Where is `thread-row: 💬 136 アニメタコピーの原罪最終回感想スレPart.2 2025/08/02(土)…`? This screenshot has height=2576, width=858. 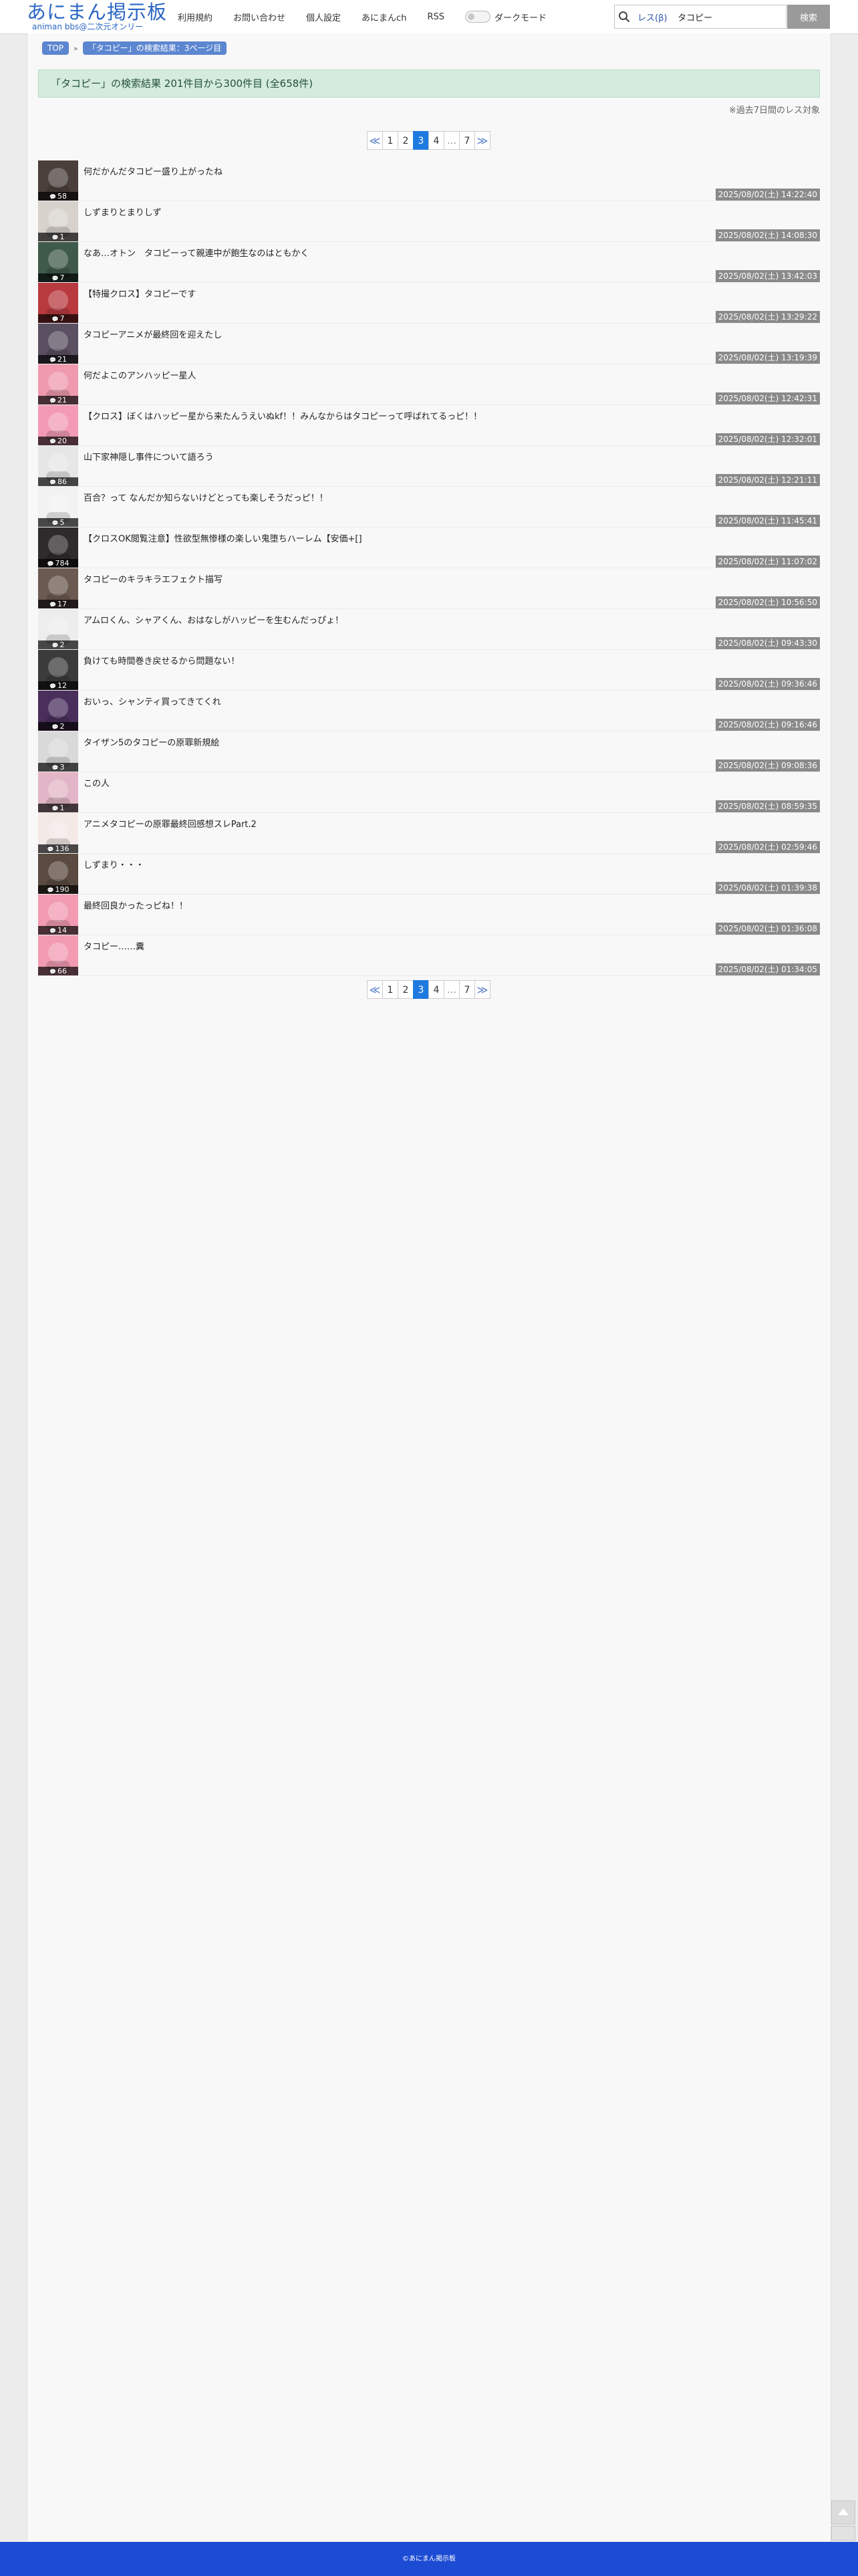 thread-row: 💬 136 アニメタコピーの原罪最終回感想スレPart.2 2025/08/02(土)… is located at coordinates (429, 833).